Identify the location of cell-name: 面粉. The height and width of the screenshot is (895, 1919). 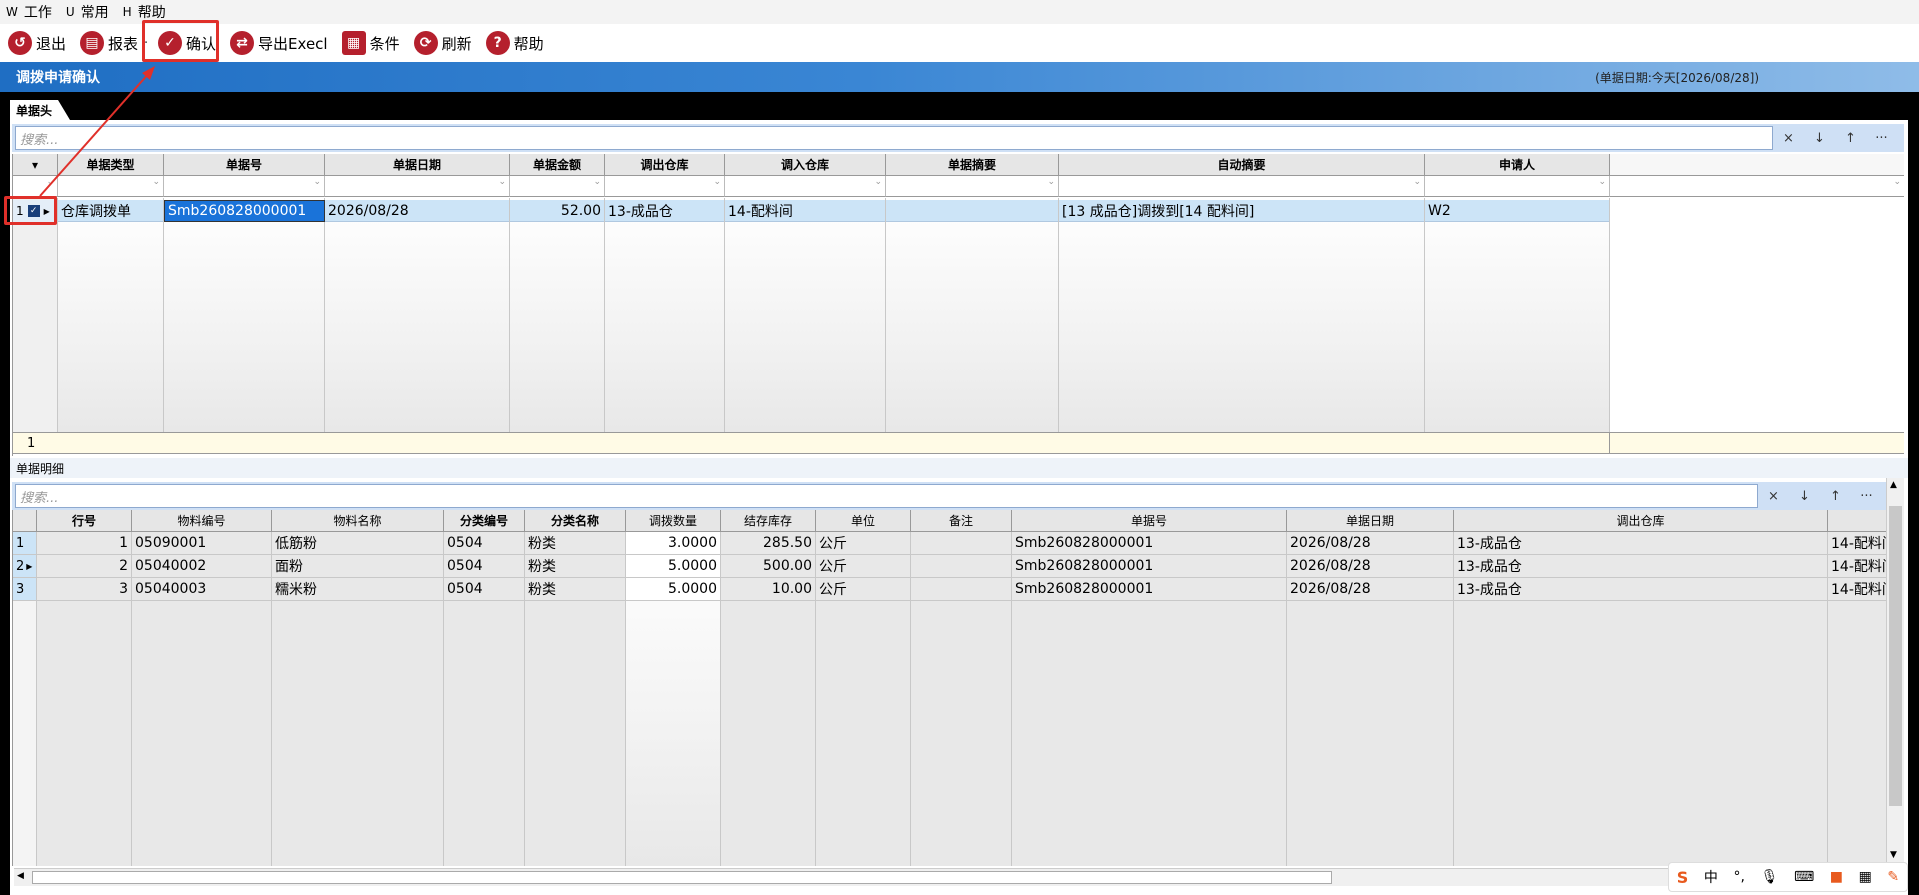
(358, 566).